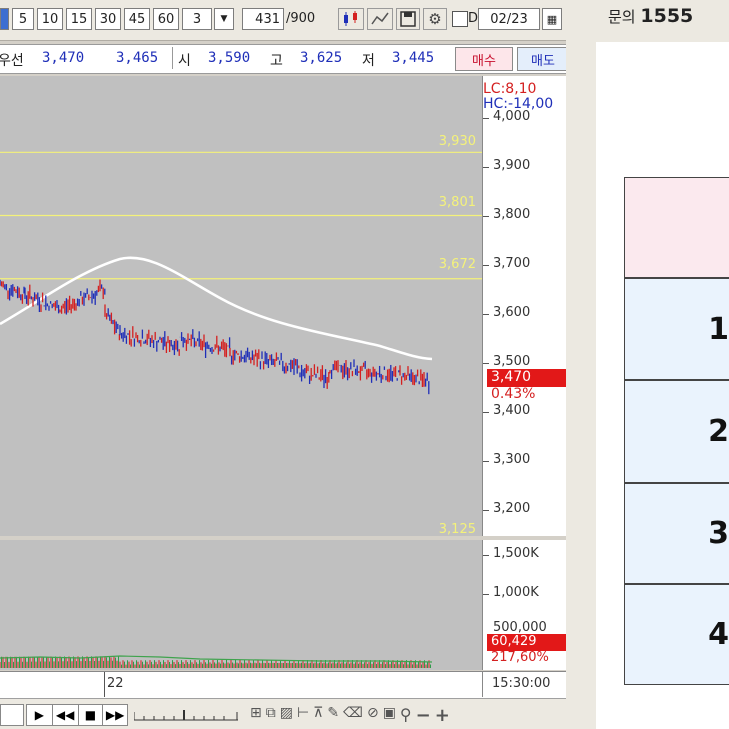 This screenshot has height=729, width=729. I want to click on settings-button: ⚙, so click(435, 19).